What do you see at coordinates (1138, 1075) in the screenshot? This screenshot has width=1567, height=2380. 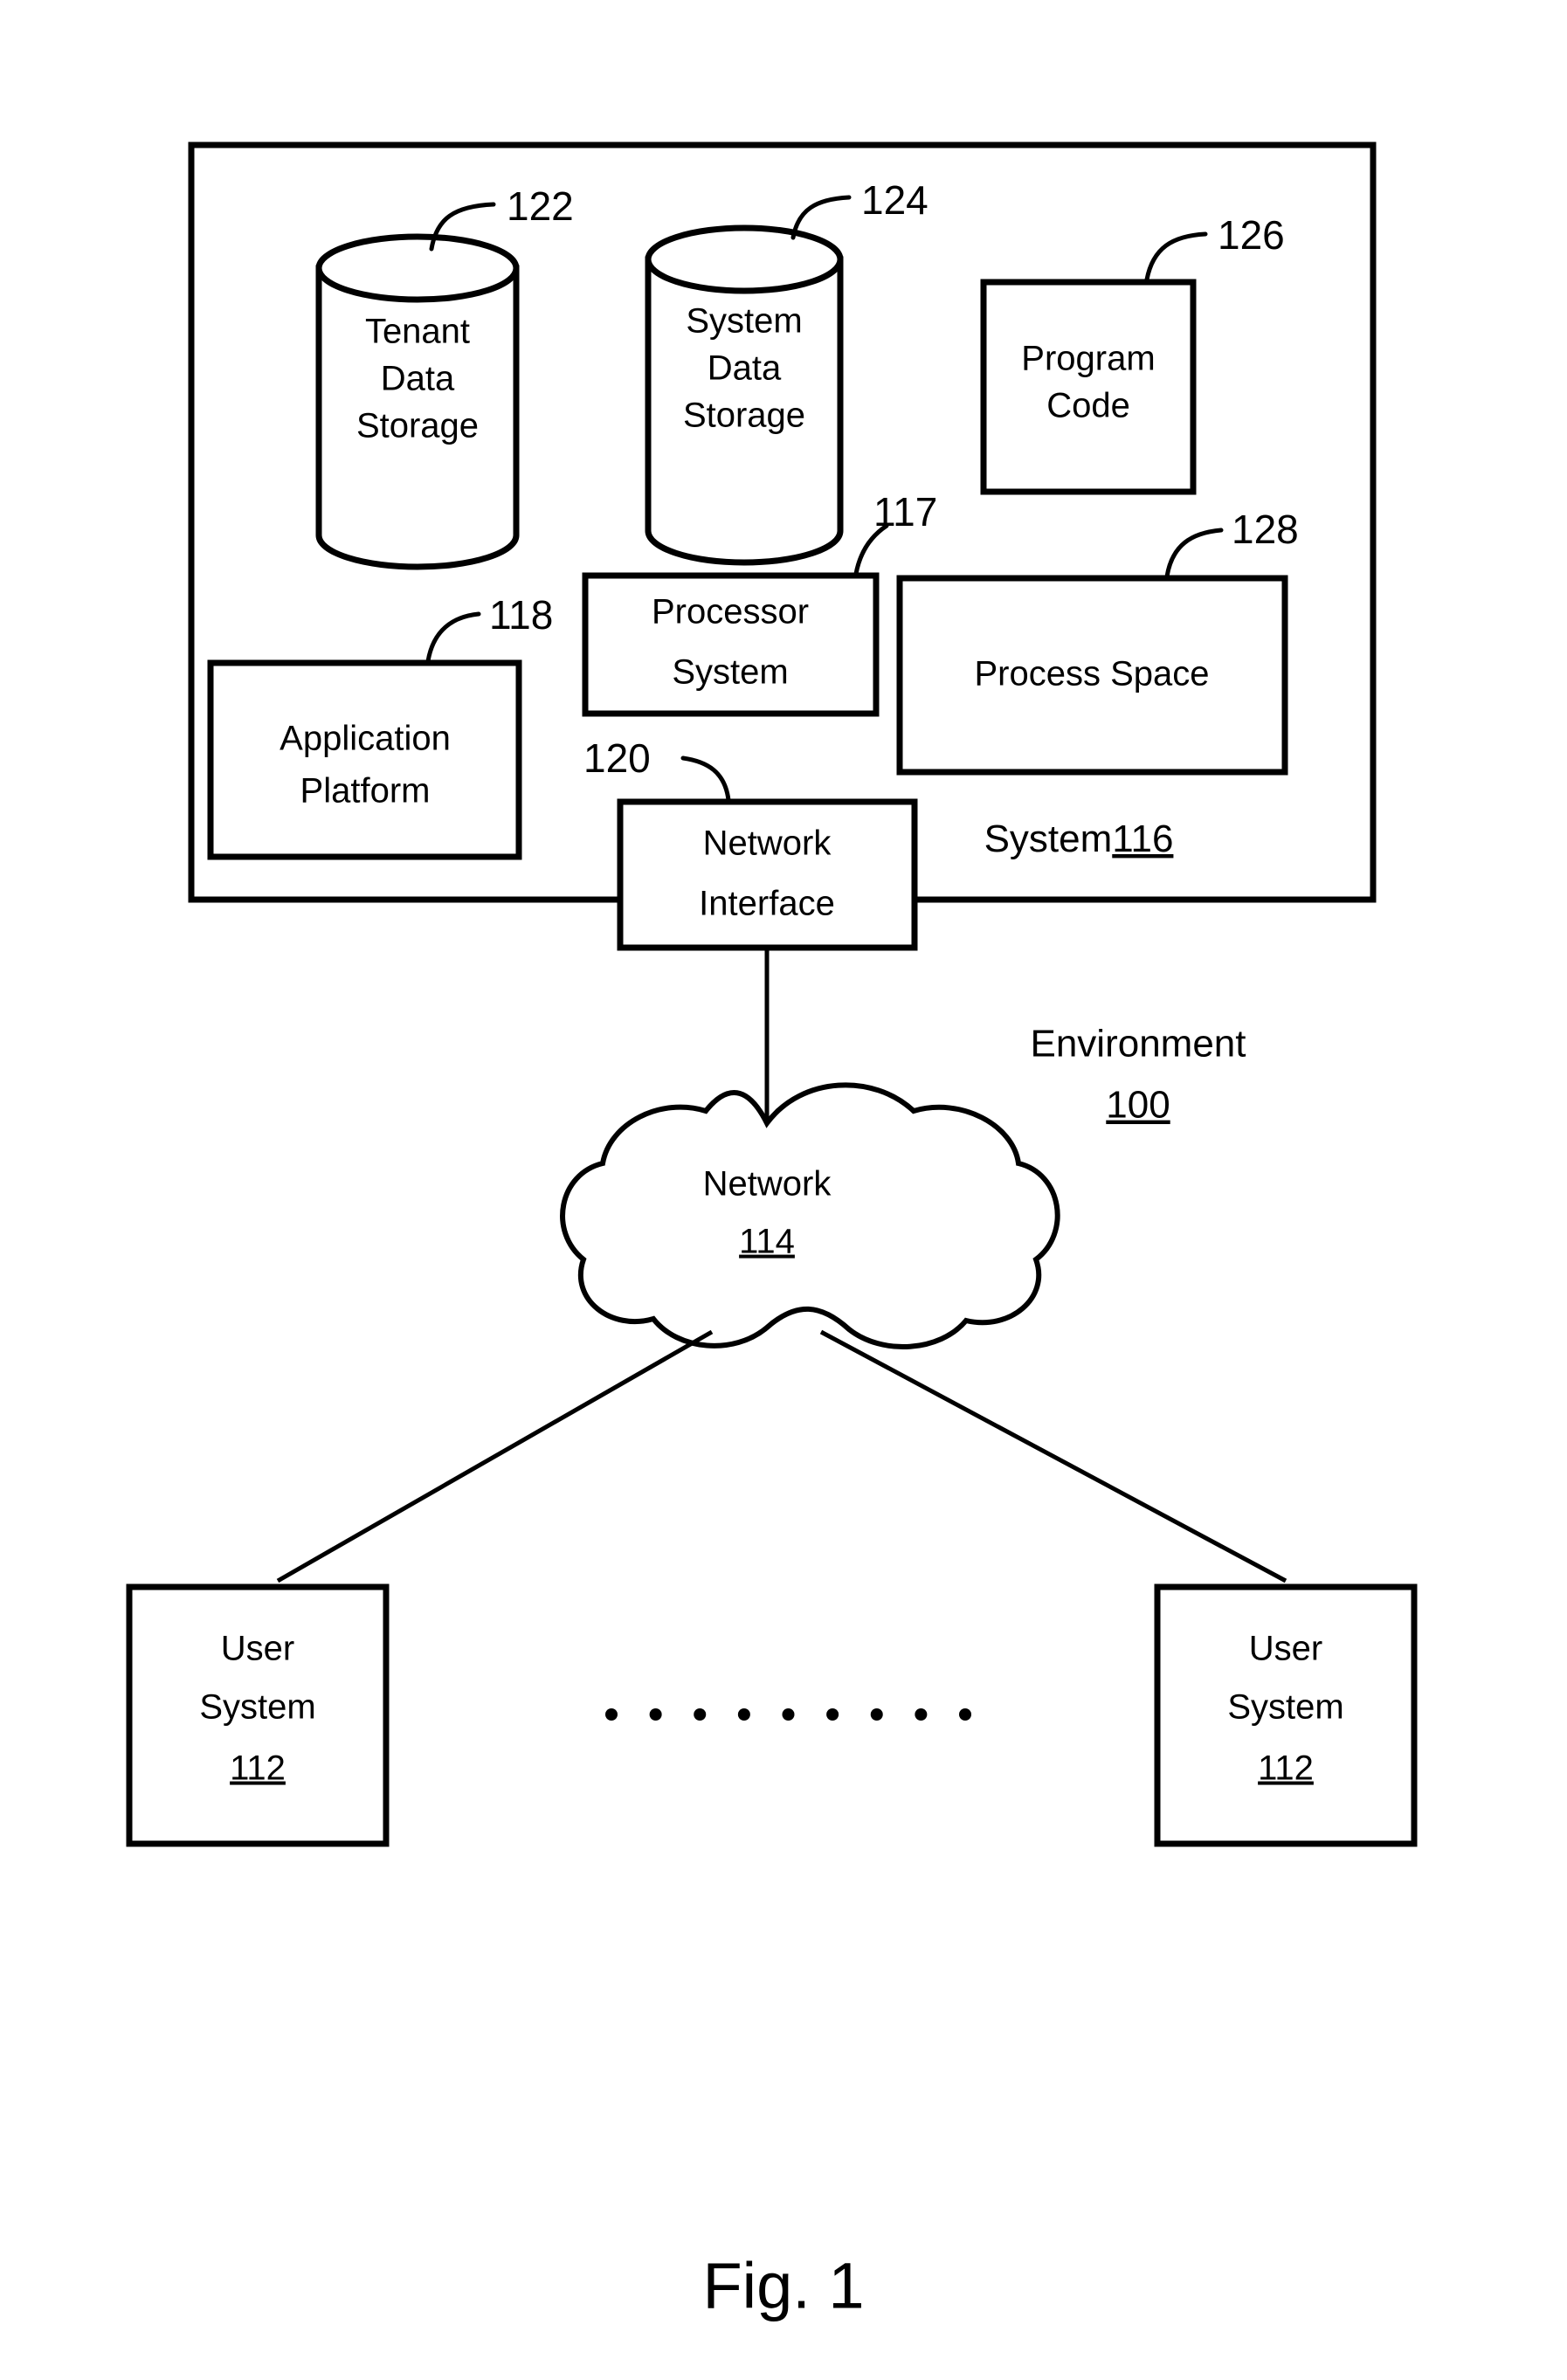 I see `environment-label-group: Environment 100` at bounding box center [1138, 1075].